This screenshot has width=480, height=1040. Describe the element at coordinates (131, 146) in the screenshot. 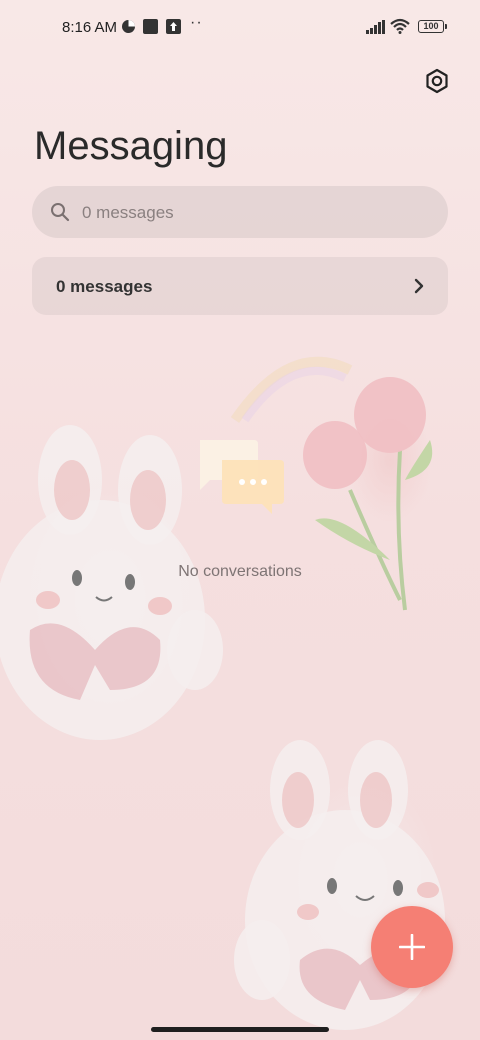

I see `page-title: Messaging` at that location.